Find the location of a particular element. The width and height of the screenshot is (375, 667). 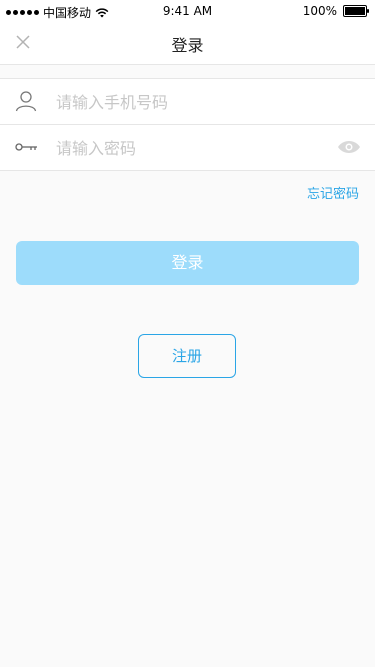

phone-row is located at coordinates (187, 102).